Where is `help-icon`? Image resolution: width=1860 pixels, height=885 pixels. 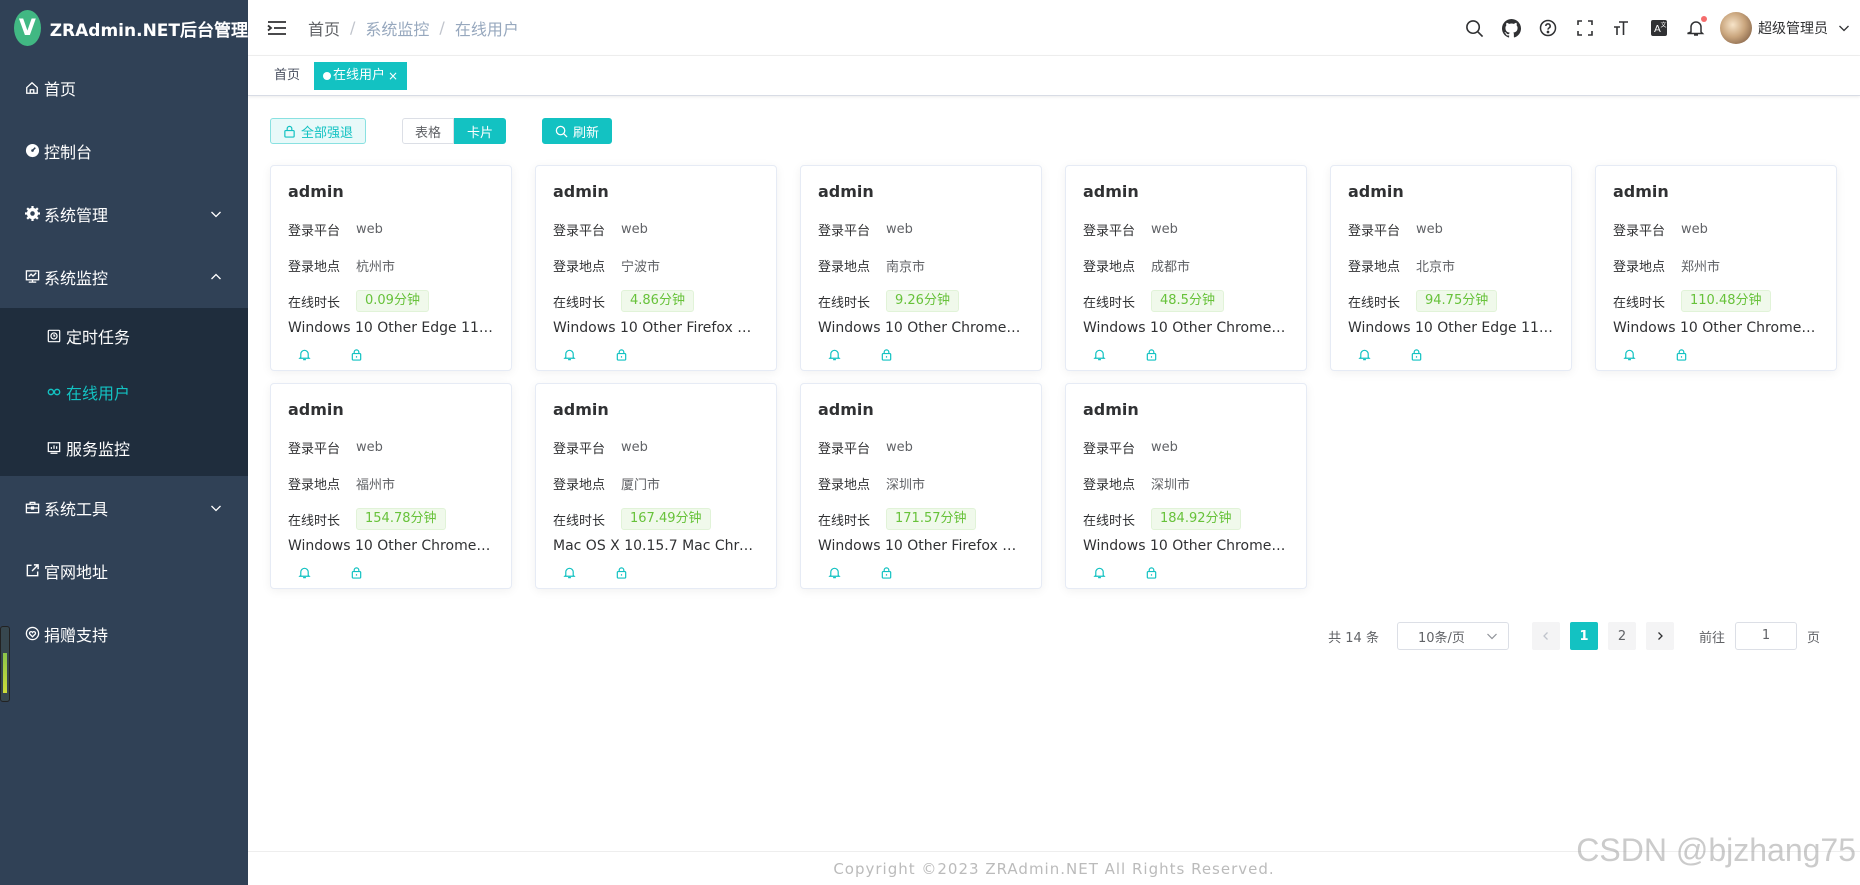
help-icon is located at coordinates (1548, 28).